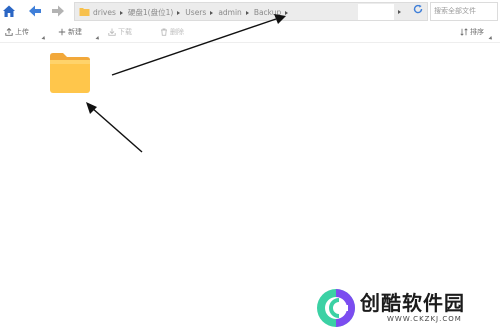  I want to click on breadcrumb: drives 硬盘1(盘位1) Users admin Backup, so click(251, 11).